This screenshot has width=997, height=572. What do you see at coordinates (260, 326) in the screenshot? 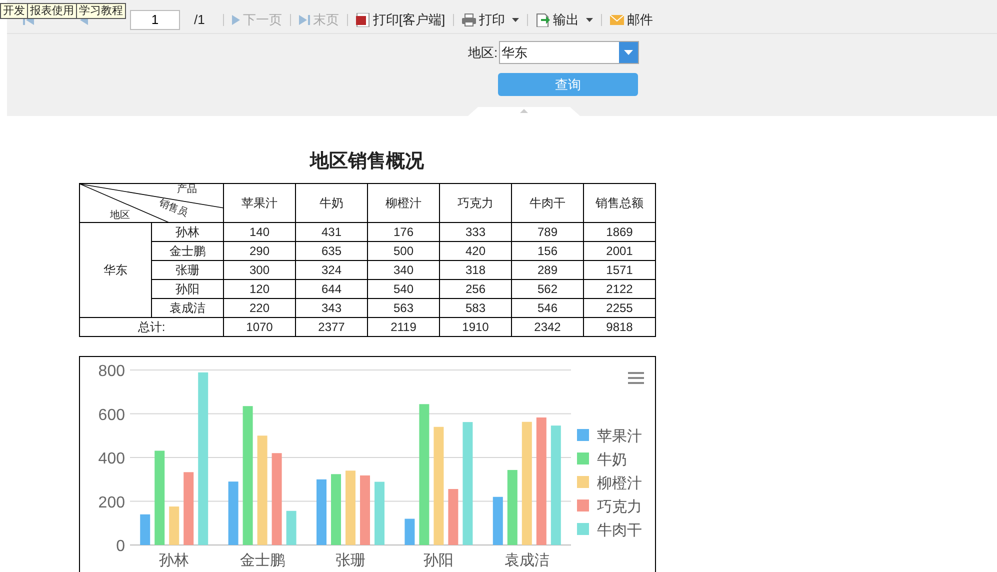
I see `total-cell: 1070` at bounding box center [260, 326].